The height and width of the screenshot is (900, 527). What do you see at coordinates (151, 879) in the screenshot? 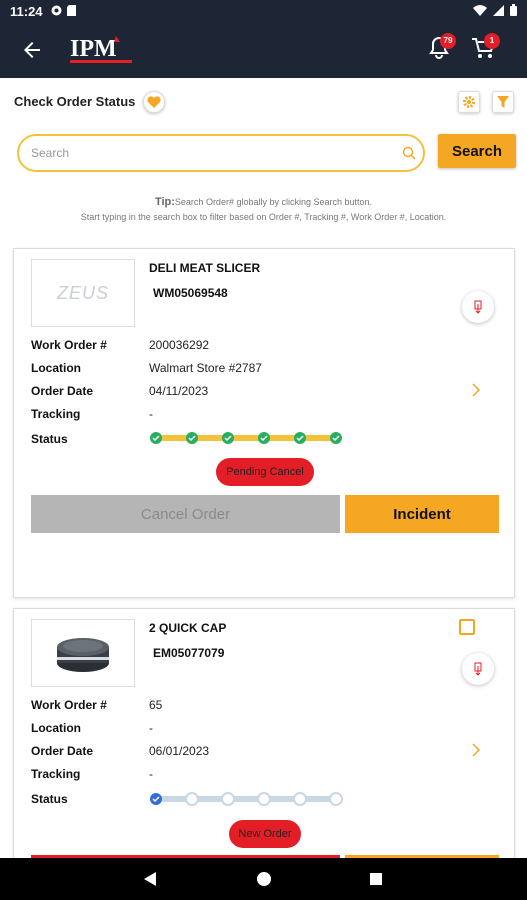
I see `nav-back-icon` at bounding box center [151, 879].